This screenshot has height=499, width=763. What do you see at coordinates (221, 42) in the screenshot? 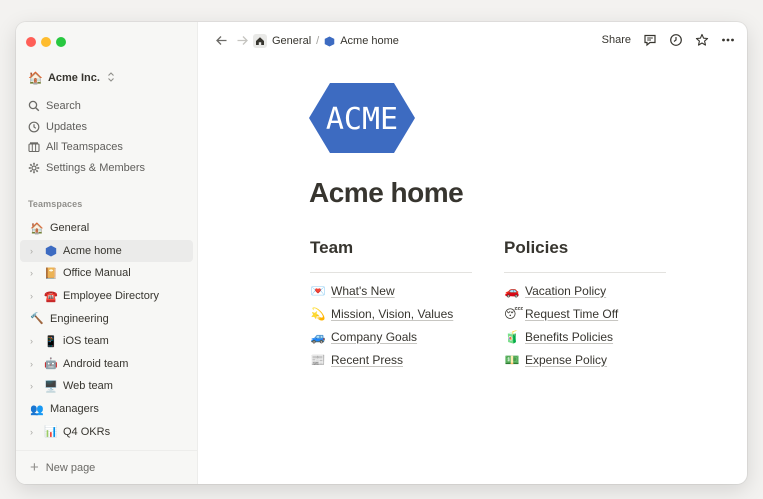
I see `back-arrow-icon` at bounding box center [221, 42].